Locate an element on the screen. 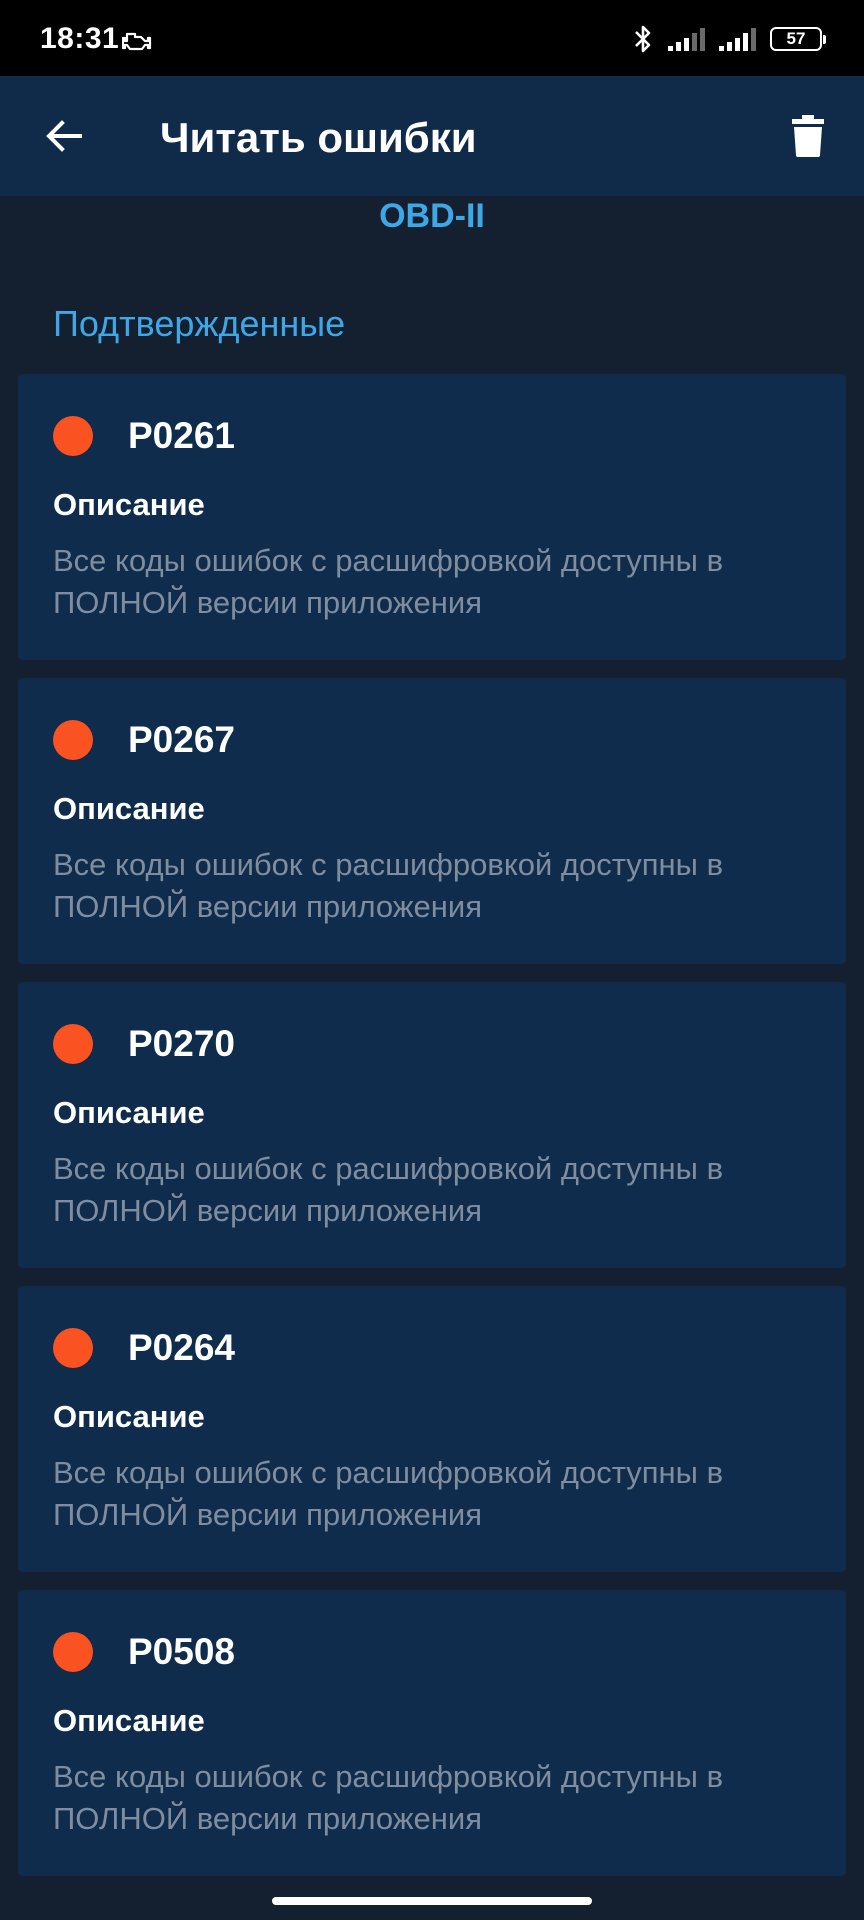 The width and height of the screenshot is (864, 1920). arrow-left-icon is located at coordinates (64, 136).